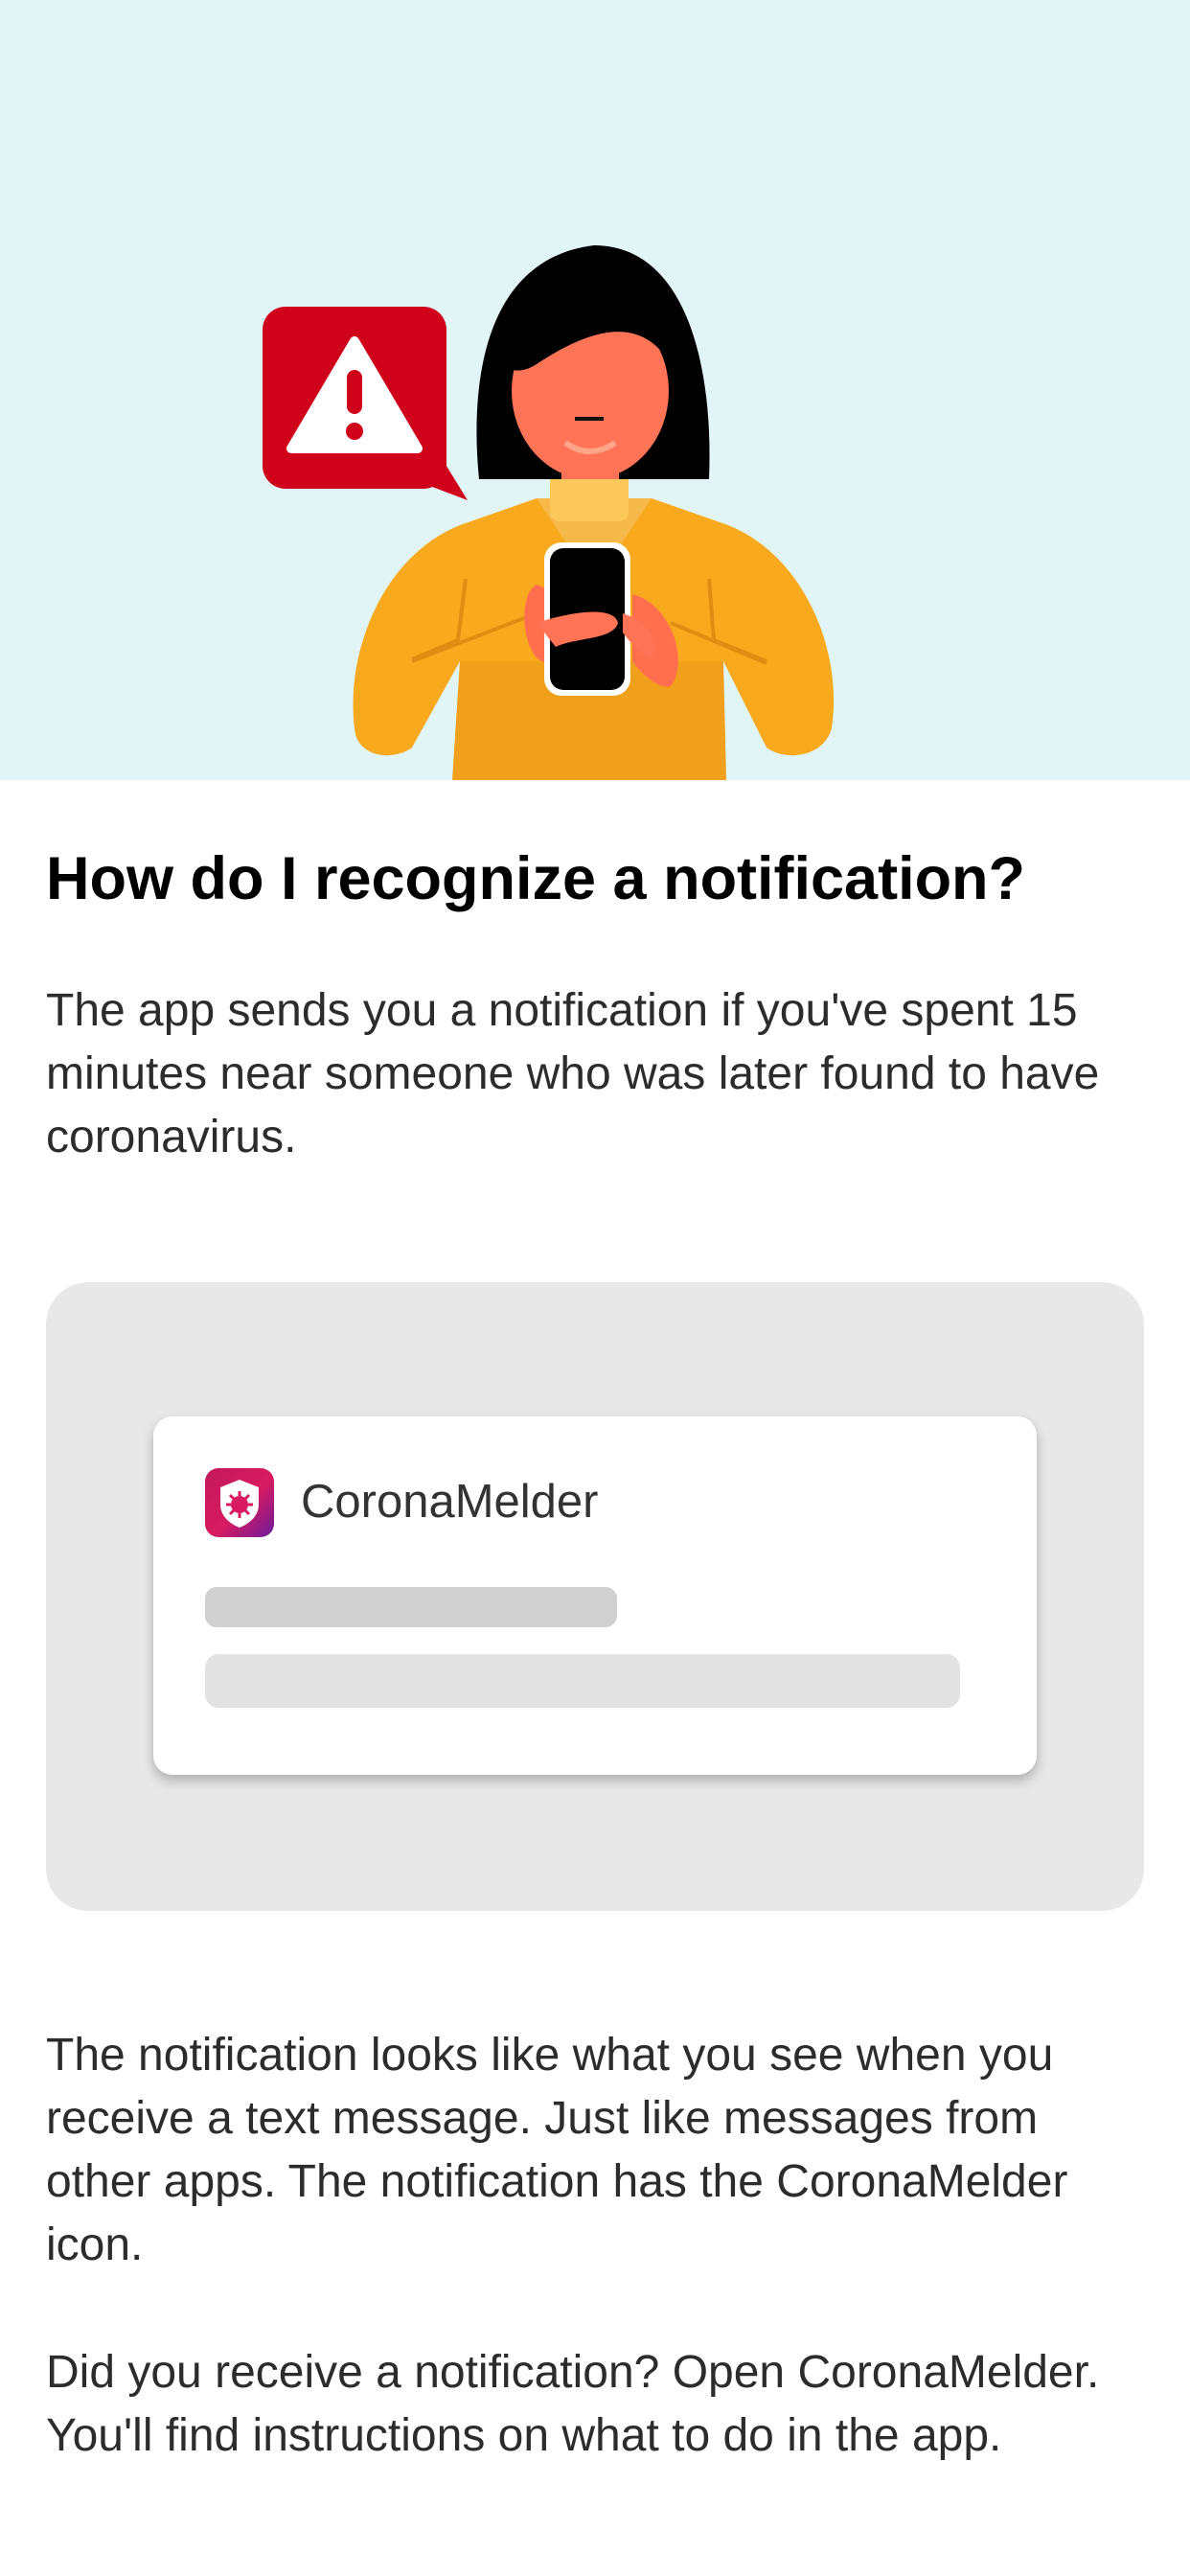  I want to click on page-title: How do I recognize a notification?, so click(536, 878).